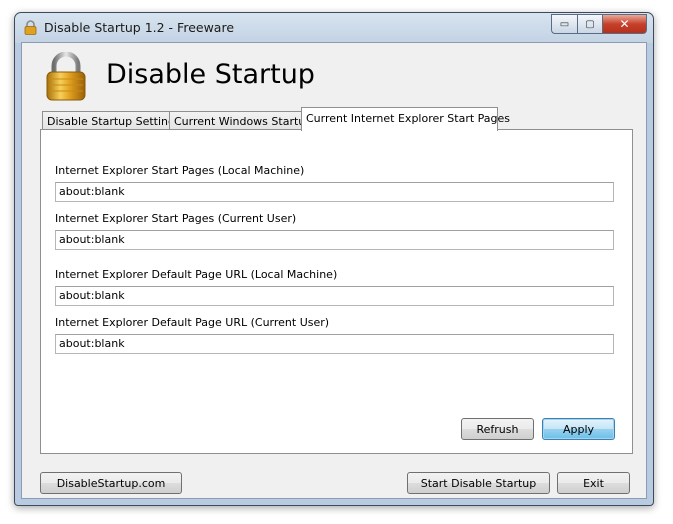  What do you see at coordinates (111, 483) in the screenshot?
I see `website-button: DisableStartup.com` at bounding box center [111, 483].